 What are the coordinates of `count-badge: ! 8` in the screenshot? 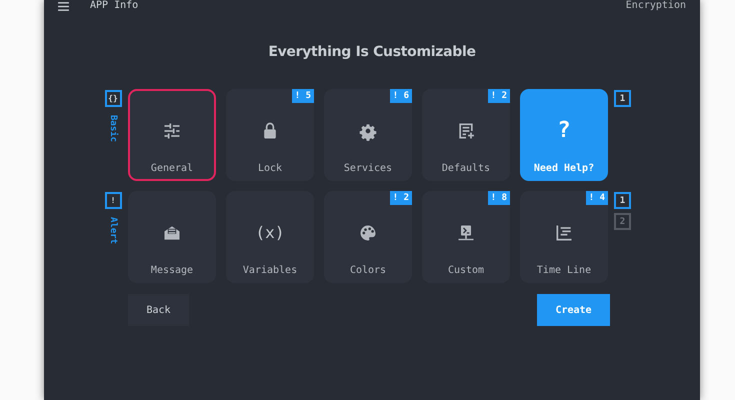 It's located at (499, 198).